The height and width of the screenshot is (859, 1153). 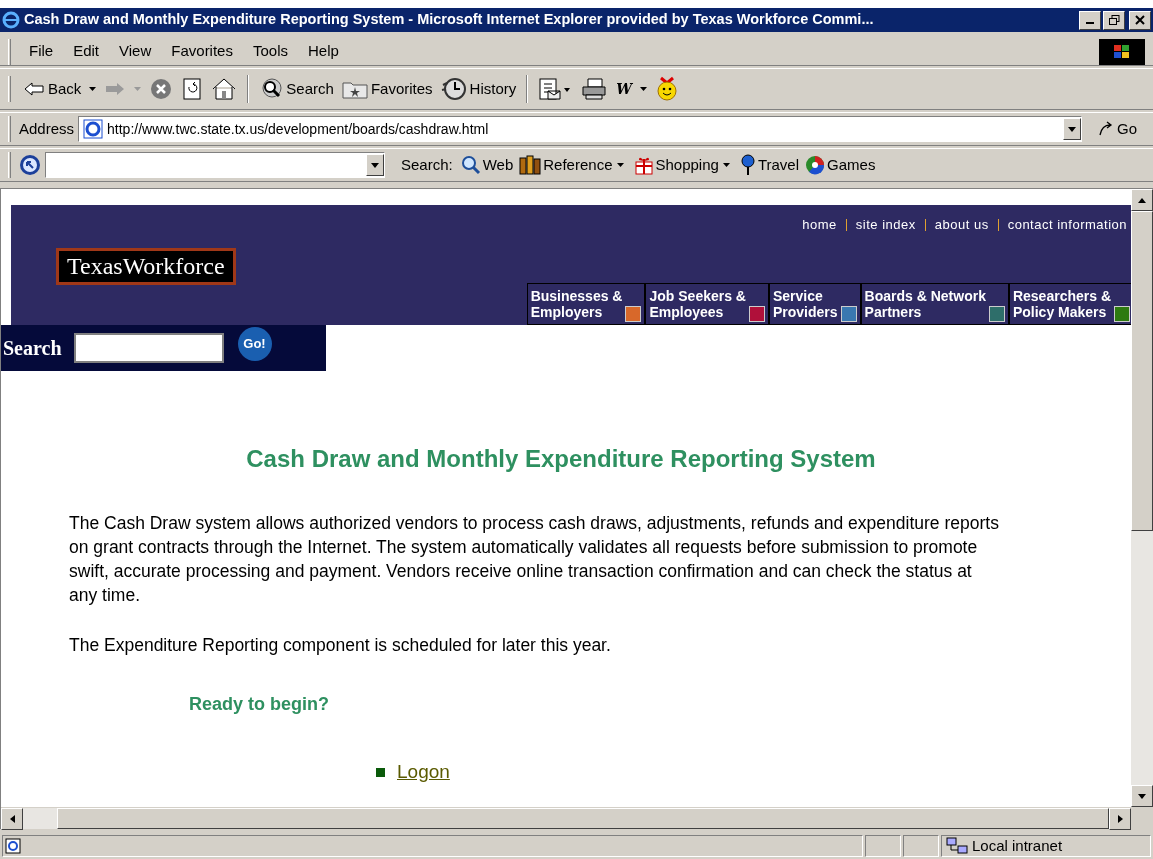 What do you see at coordinates (1106, 129) in the screenshot?
I see `go-arrow-icon` at bounding box center [1106, 129].